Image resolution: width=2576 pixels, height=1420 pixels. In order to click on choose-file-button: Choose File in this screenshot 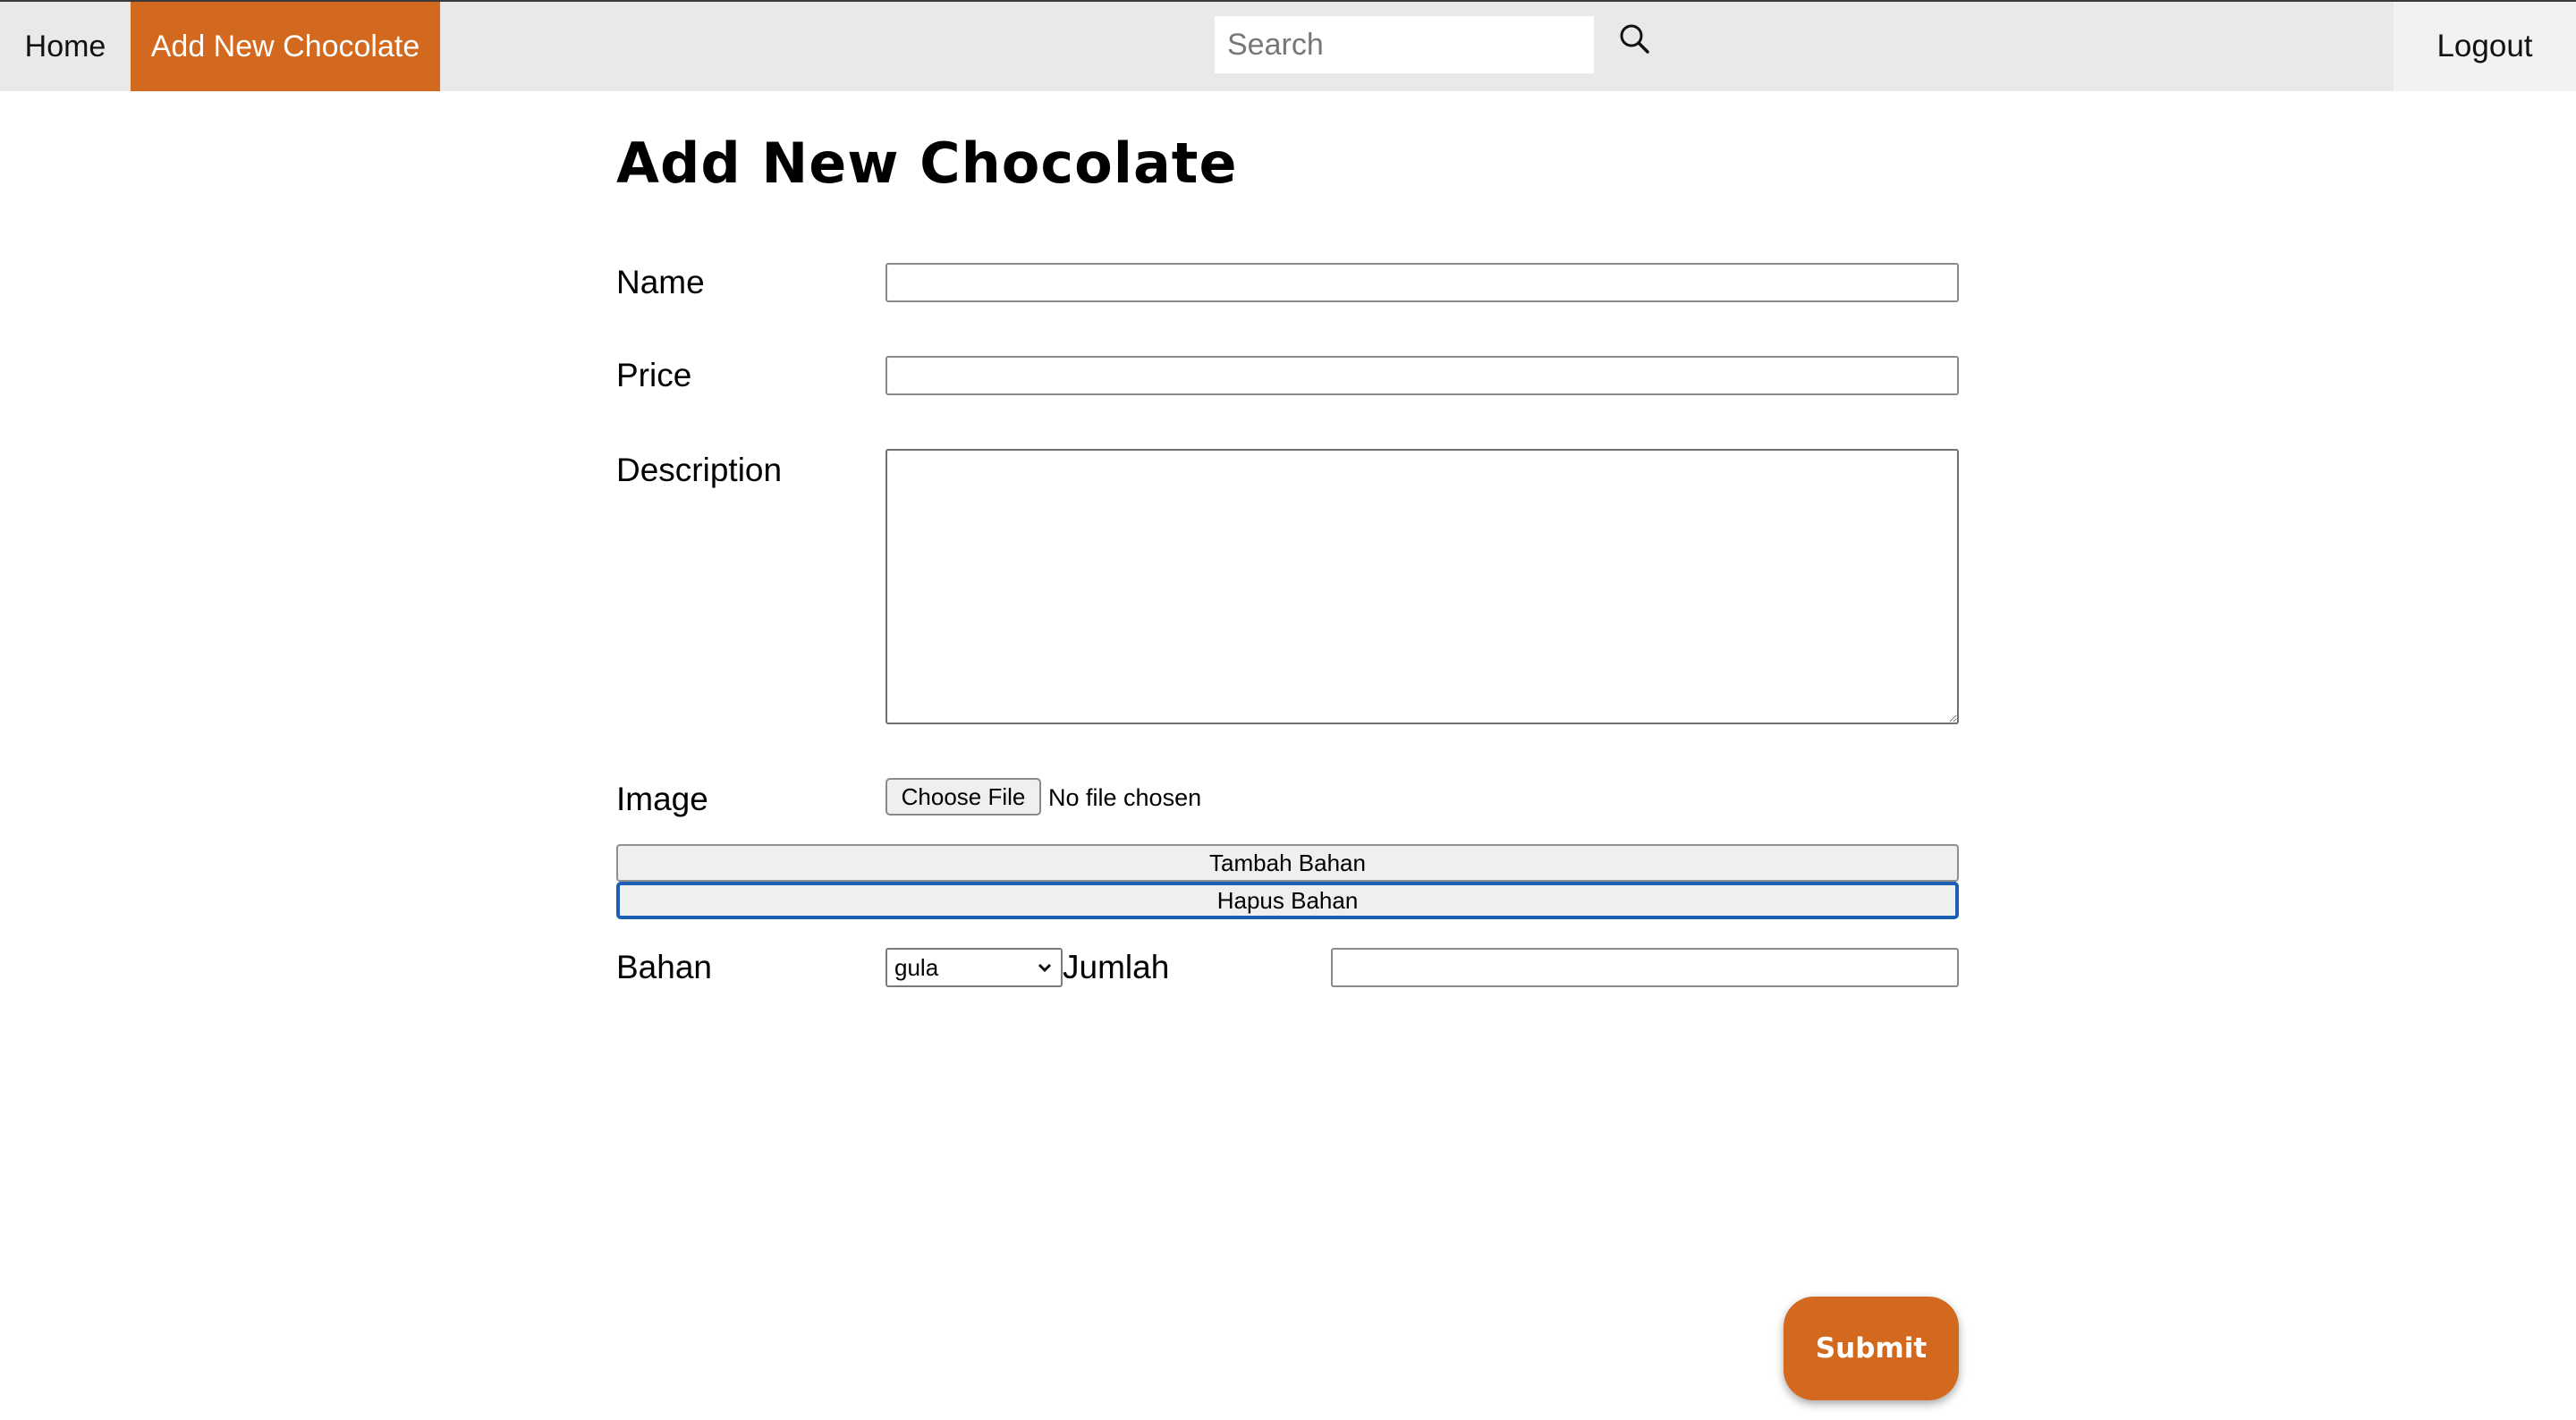, I will do `click(963, 797)`.